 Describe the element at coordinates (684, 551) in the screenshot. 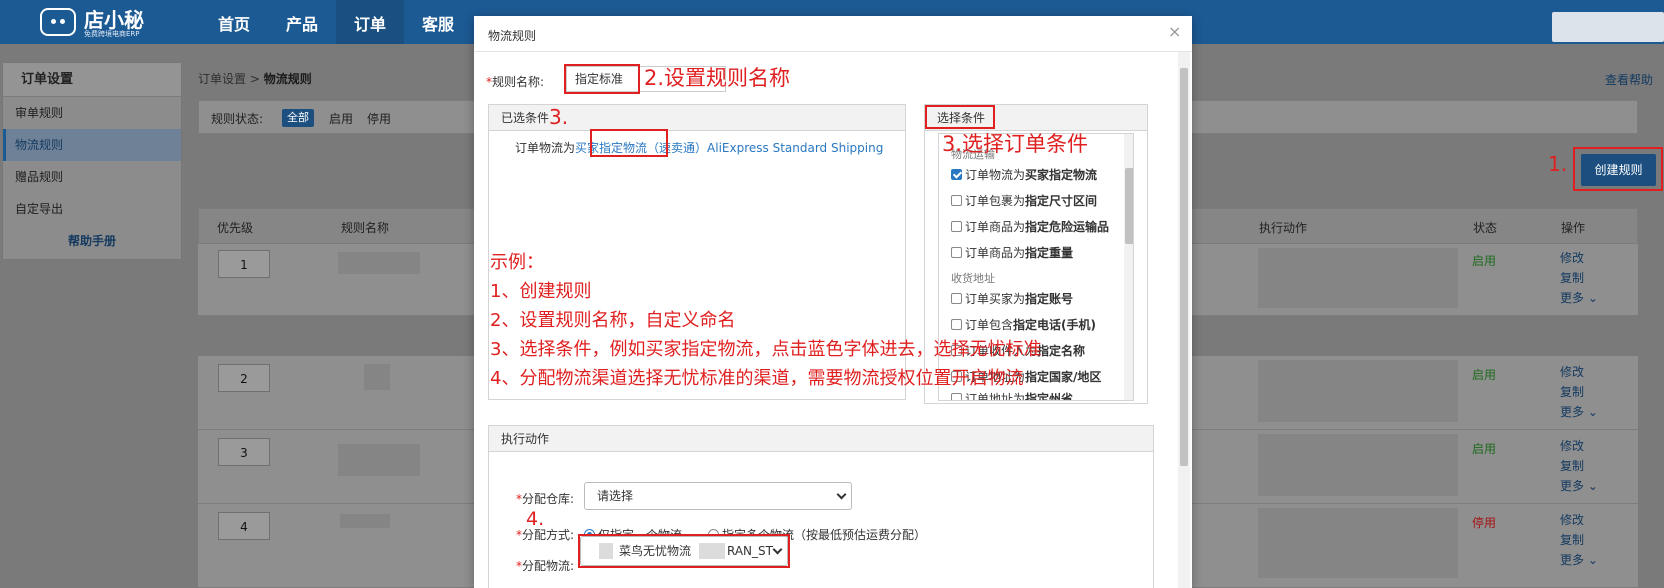

I see `highlight-logistics-select` at that location.